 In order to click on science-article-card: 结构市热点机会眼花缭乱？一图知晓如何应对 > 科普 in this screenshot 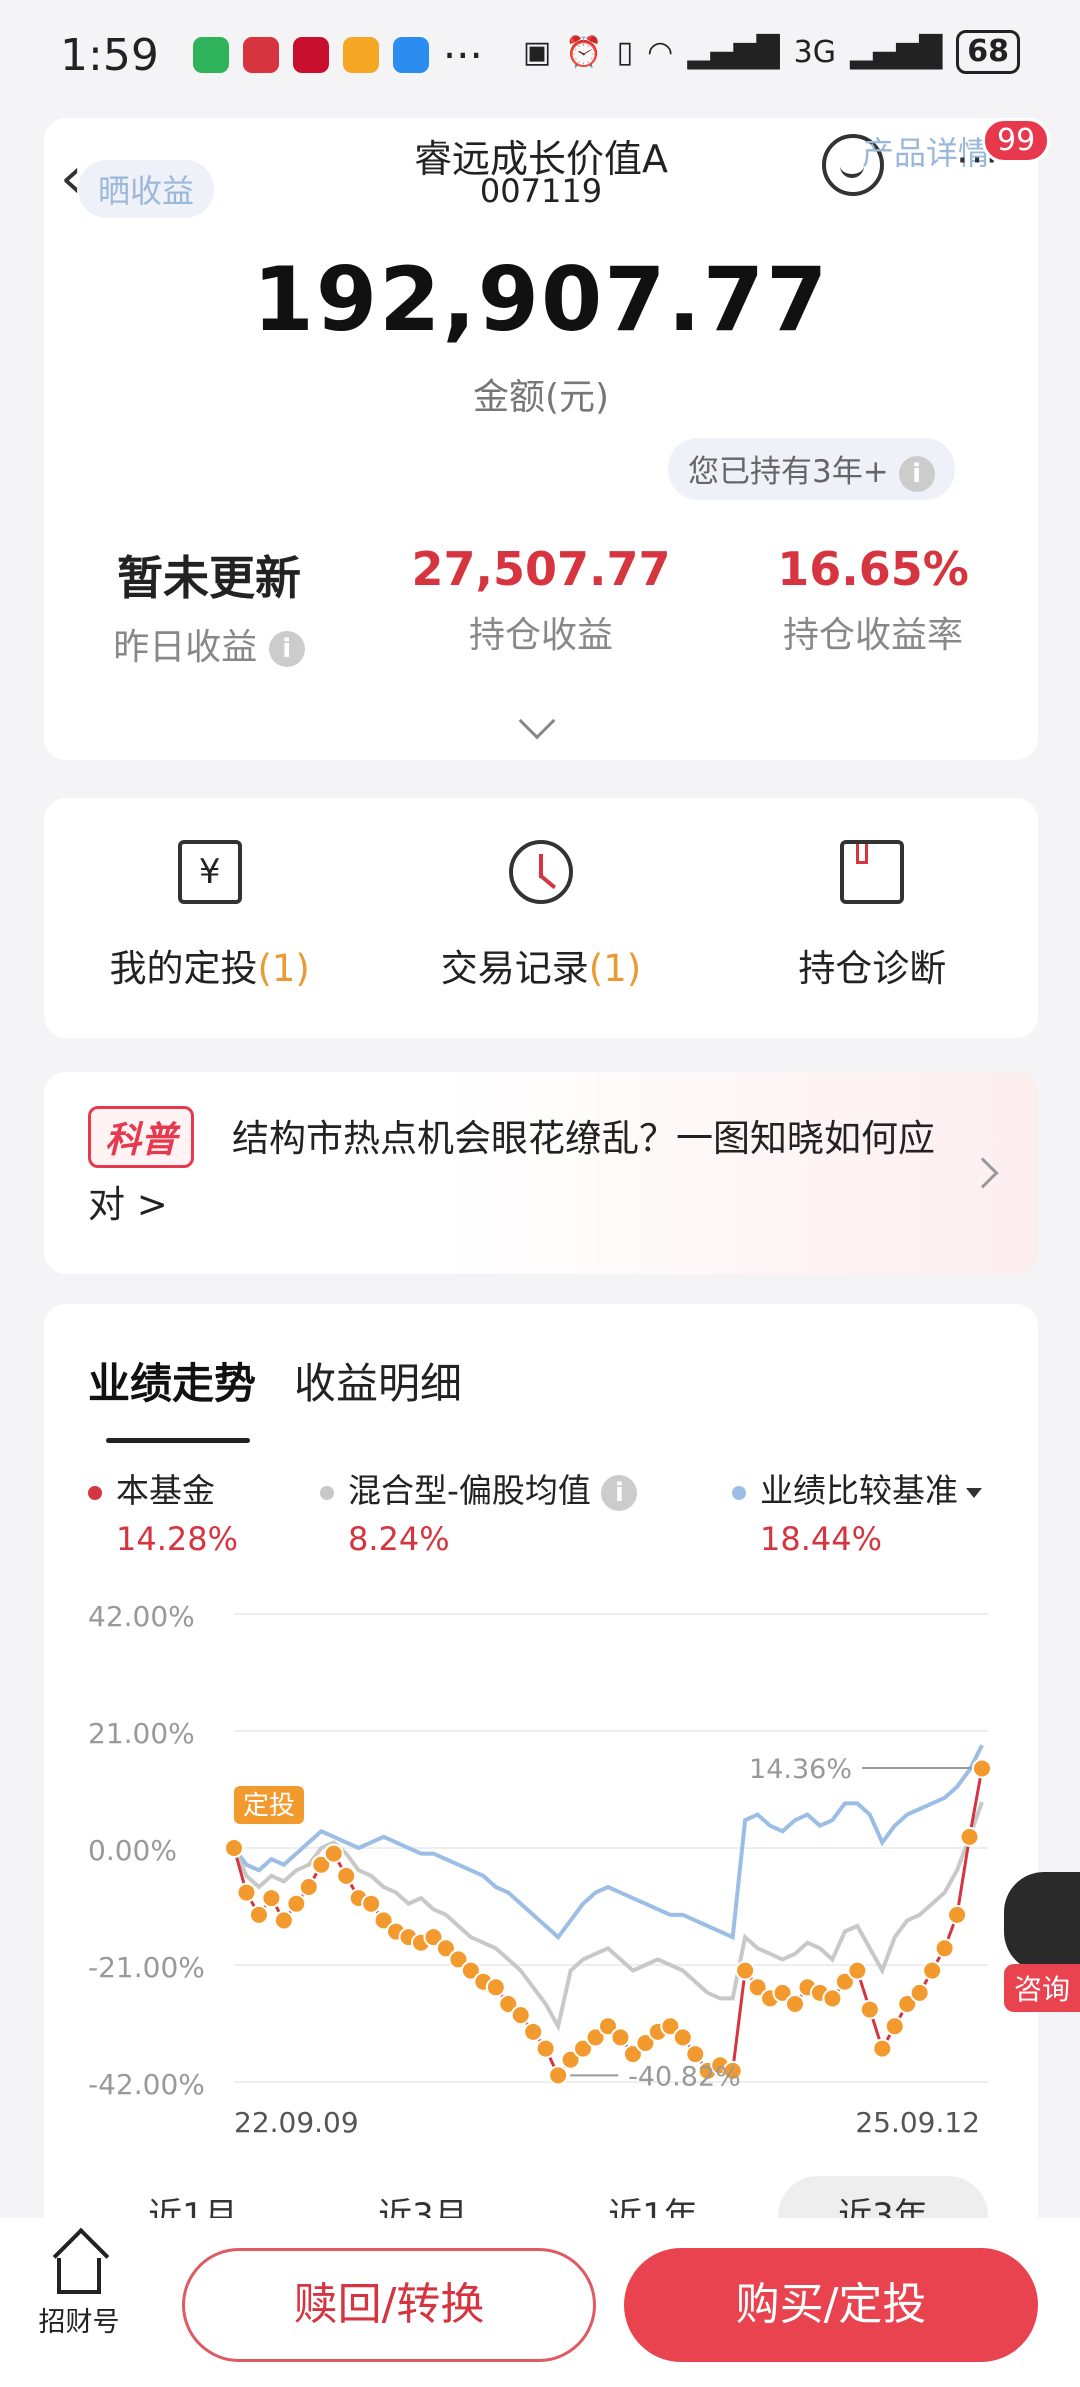, I will do `click(541, 1173)`.